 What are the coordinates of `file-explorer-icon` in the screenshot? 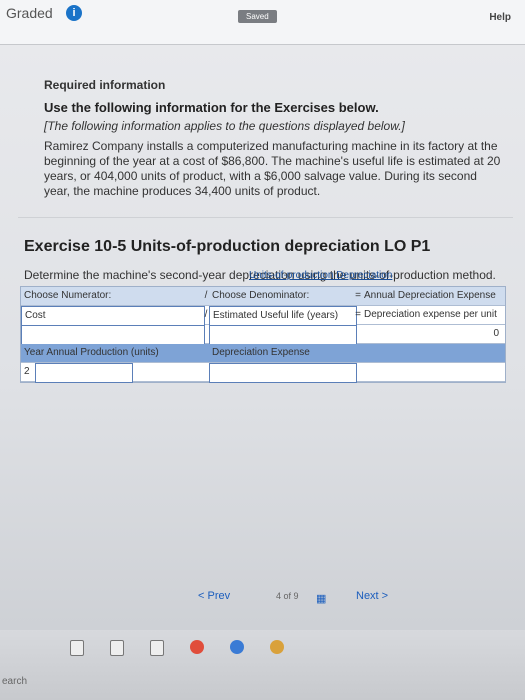 It's located at (77, 648).